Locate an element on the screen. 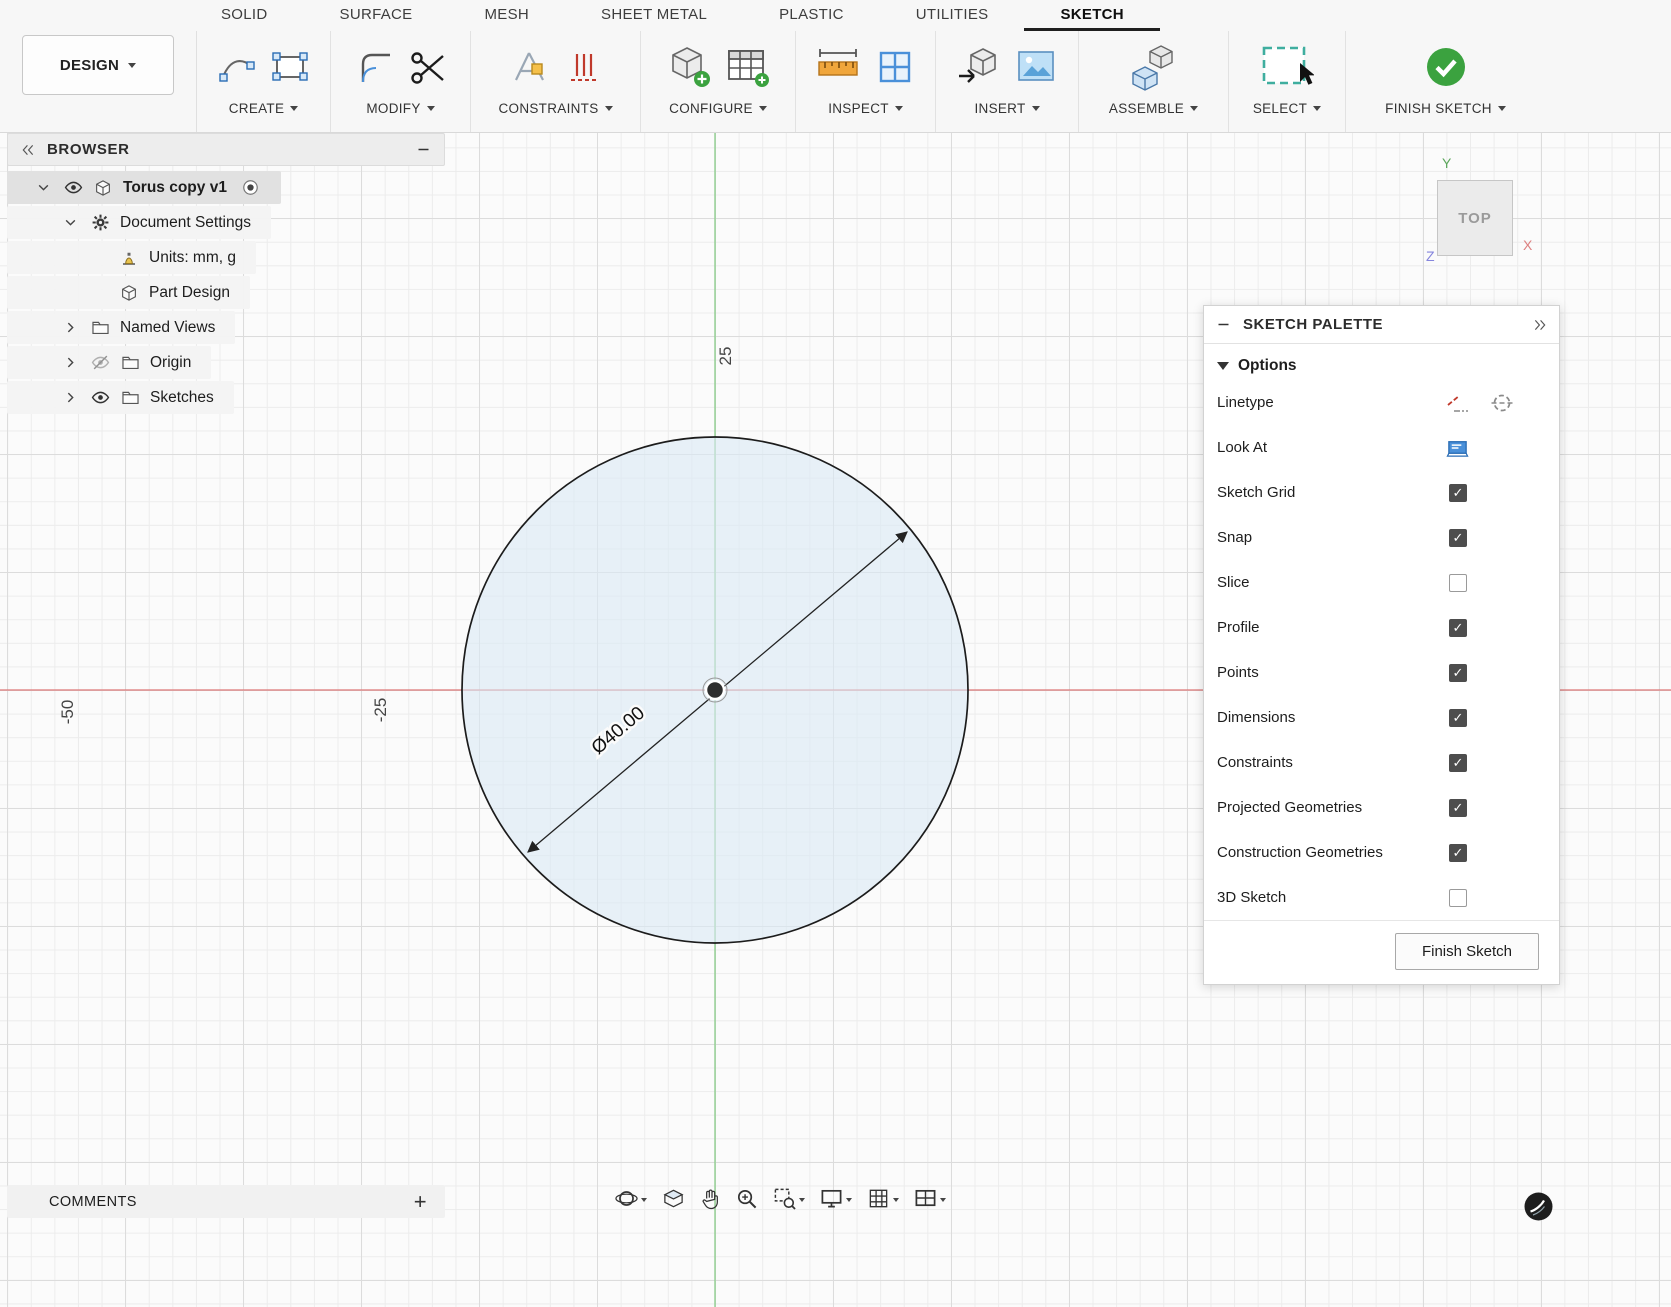 This screenshot has width=1671, height=1307. zoom-window-tool is located at coordinates (789, 1198).